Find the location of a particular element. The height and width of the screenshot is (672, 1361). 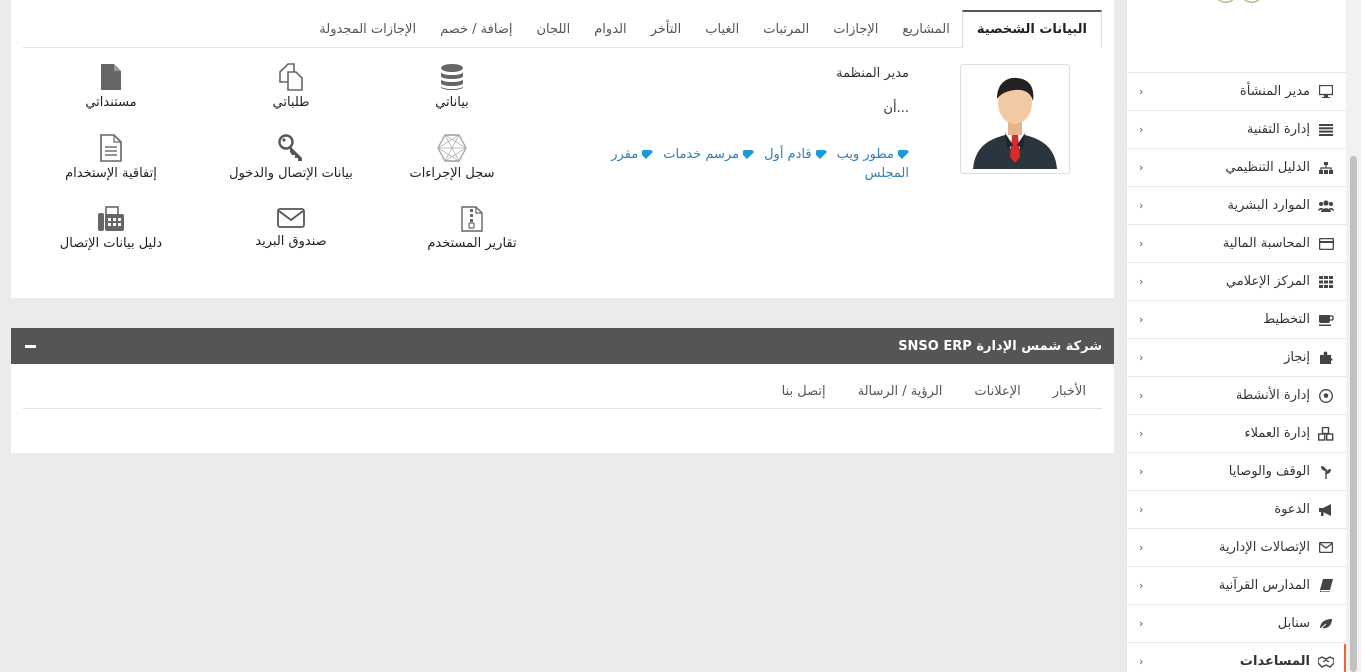

tag-item: قادم أول is located at coordinates (795, 154).